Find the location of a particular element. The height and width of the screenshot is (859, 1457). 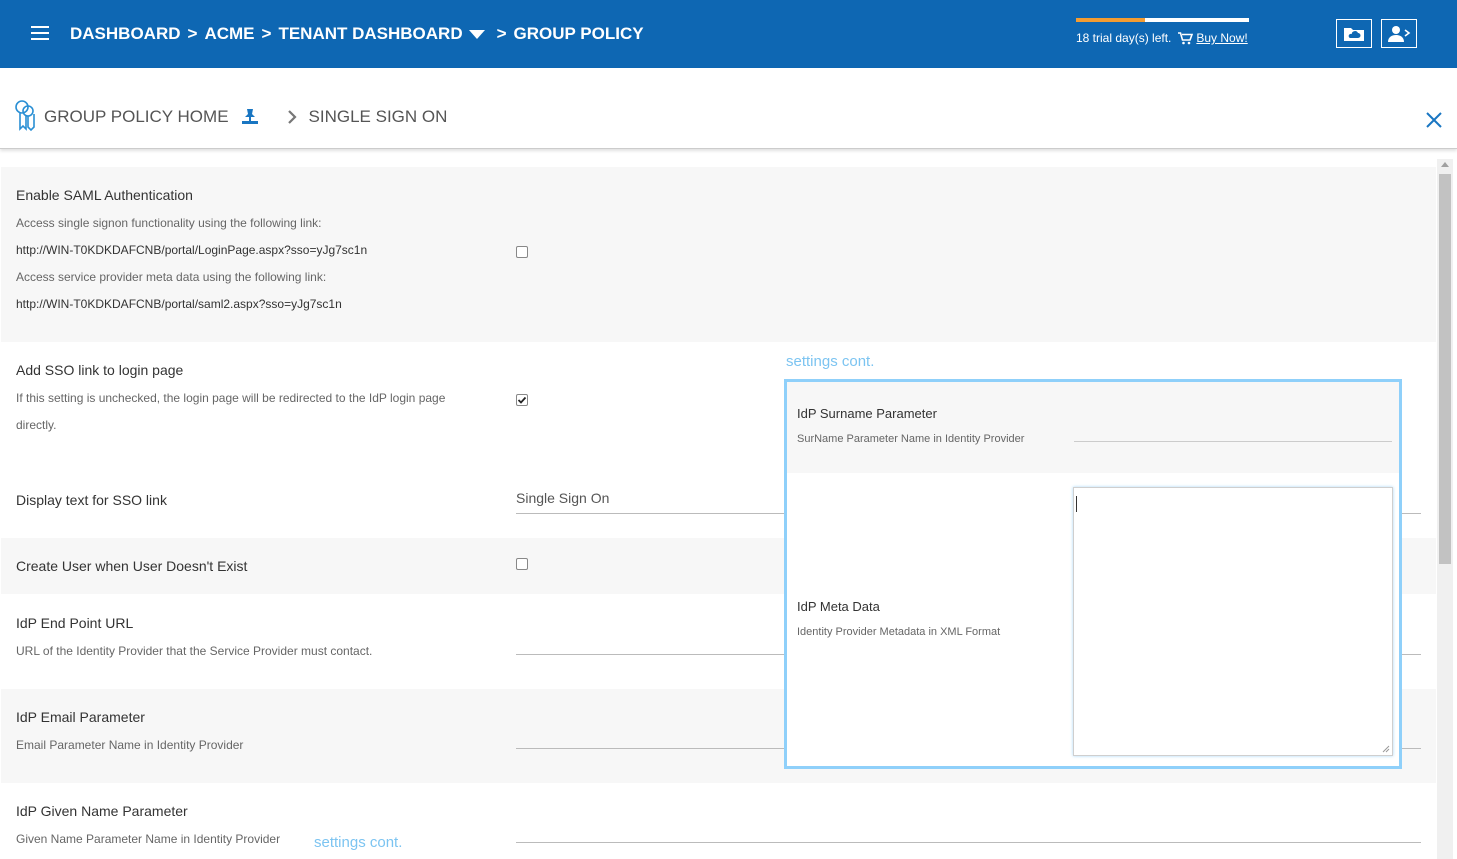

buy-now-link: Buy Now! is located at coordinates (1221, 38).